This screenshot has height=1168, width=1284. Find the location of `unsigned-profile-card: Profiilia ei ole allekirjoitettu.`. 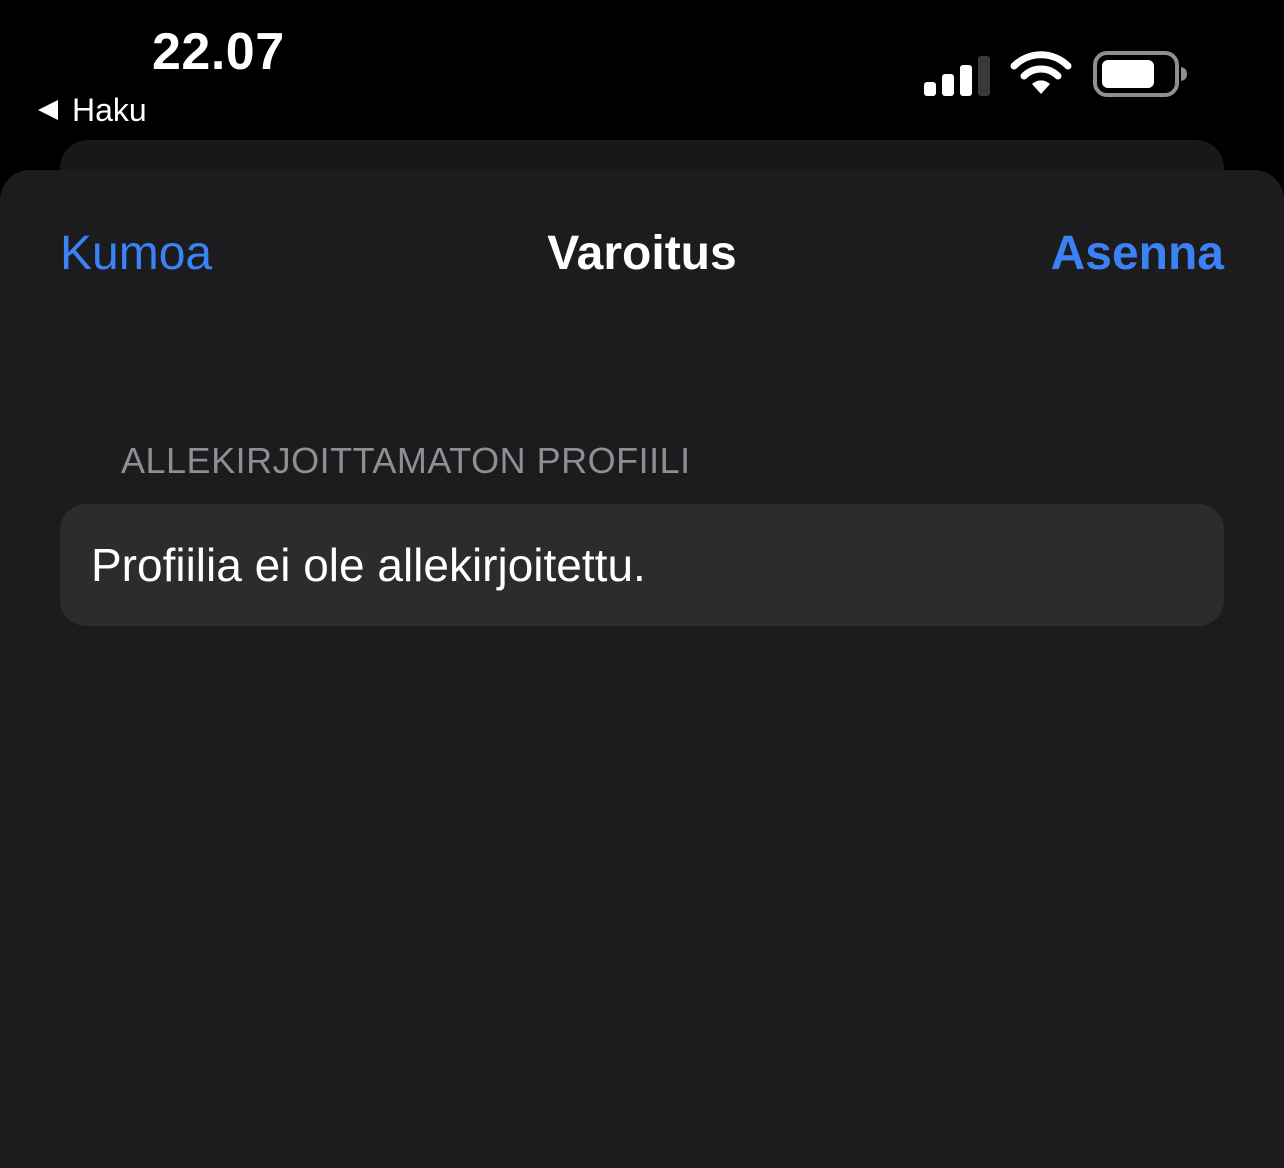

unsigned-profile-card: Profiilia ei ole allekirjoitettu. is located at coordinates (642, 565).